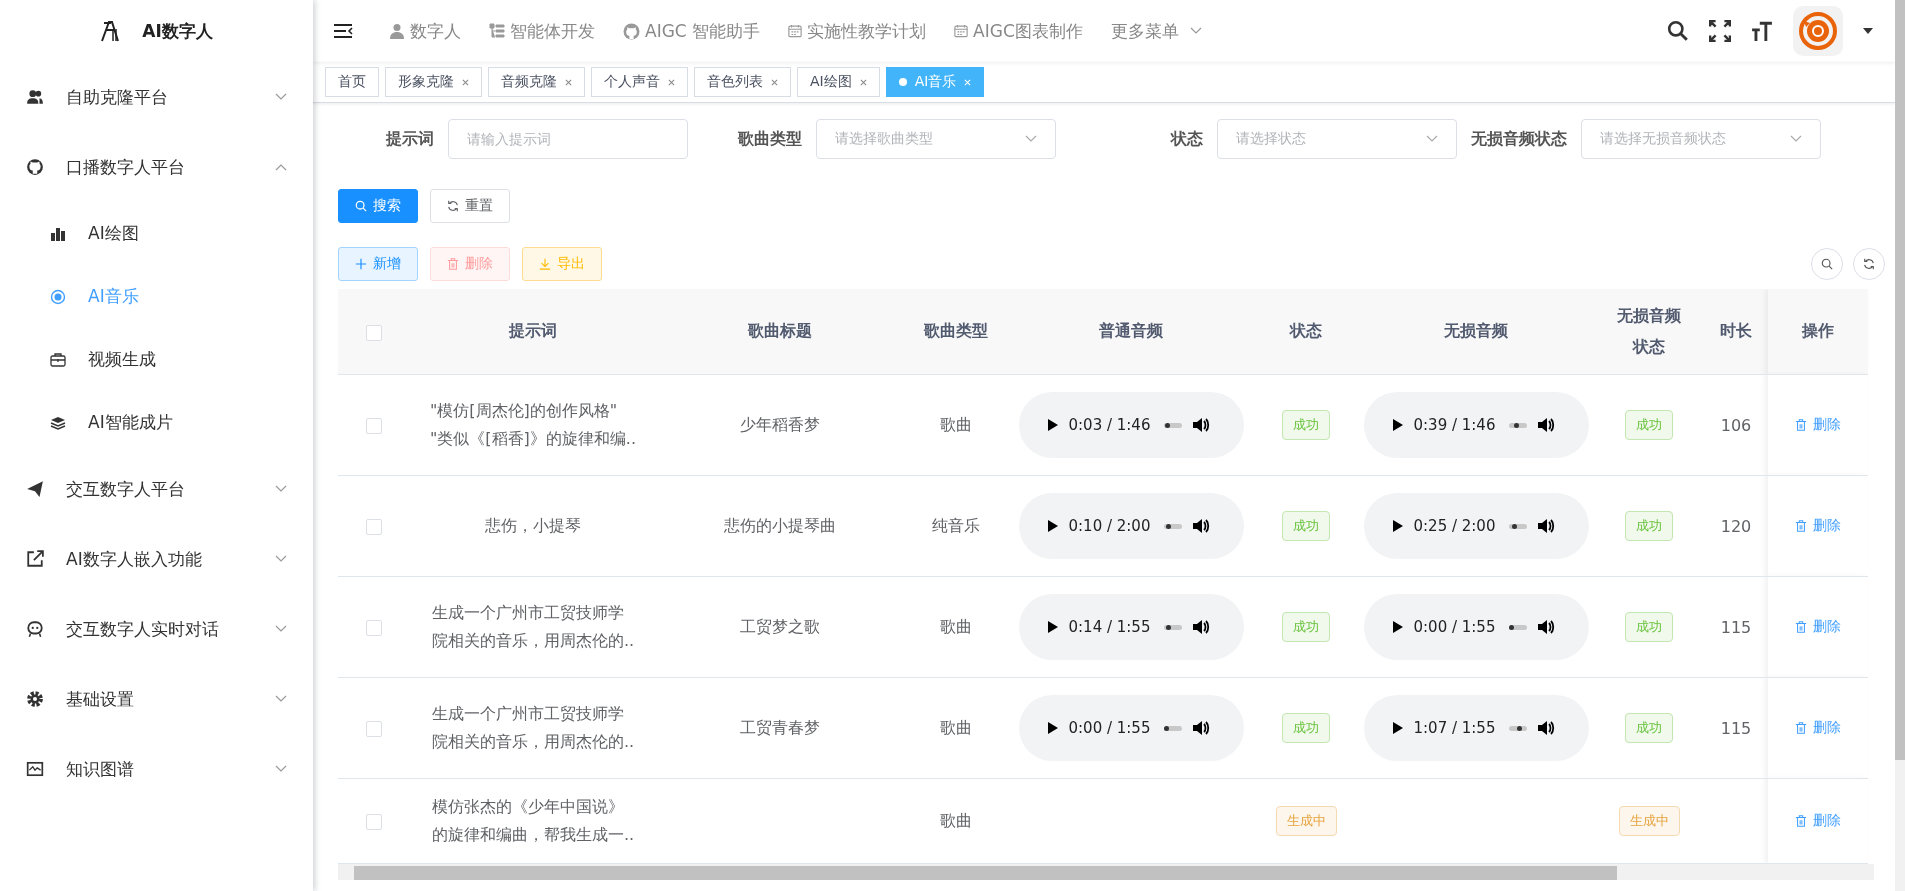 The height and width of the screenshot is (891, 1905). I want to click on refresh-icon, so click(453, 206).